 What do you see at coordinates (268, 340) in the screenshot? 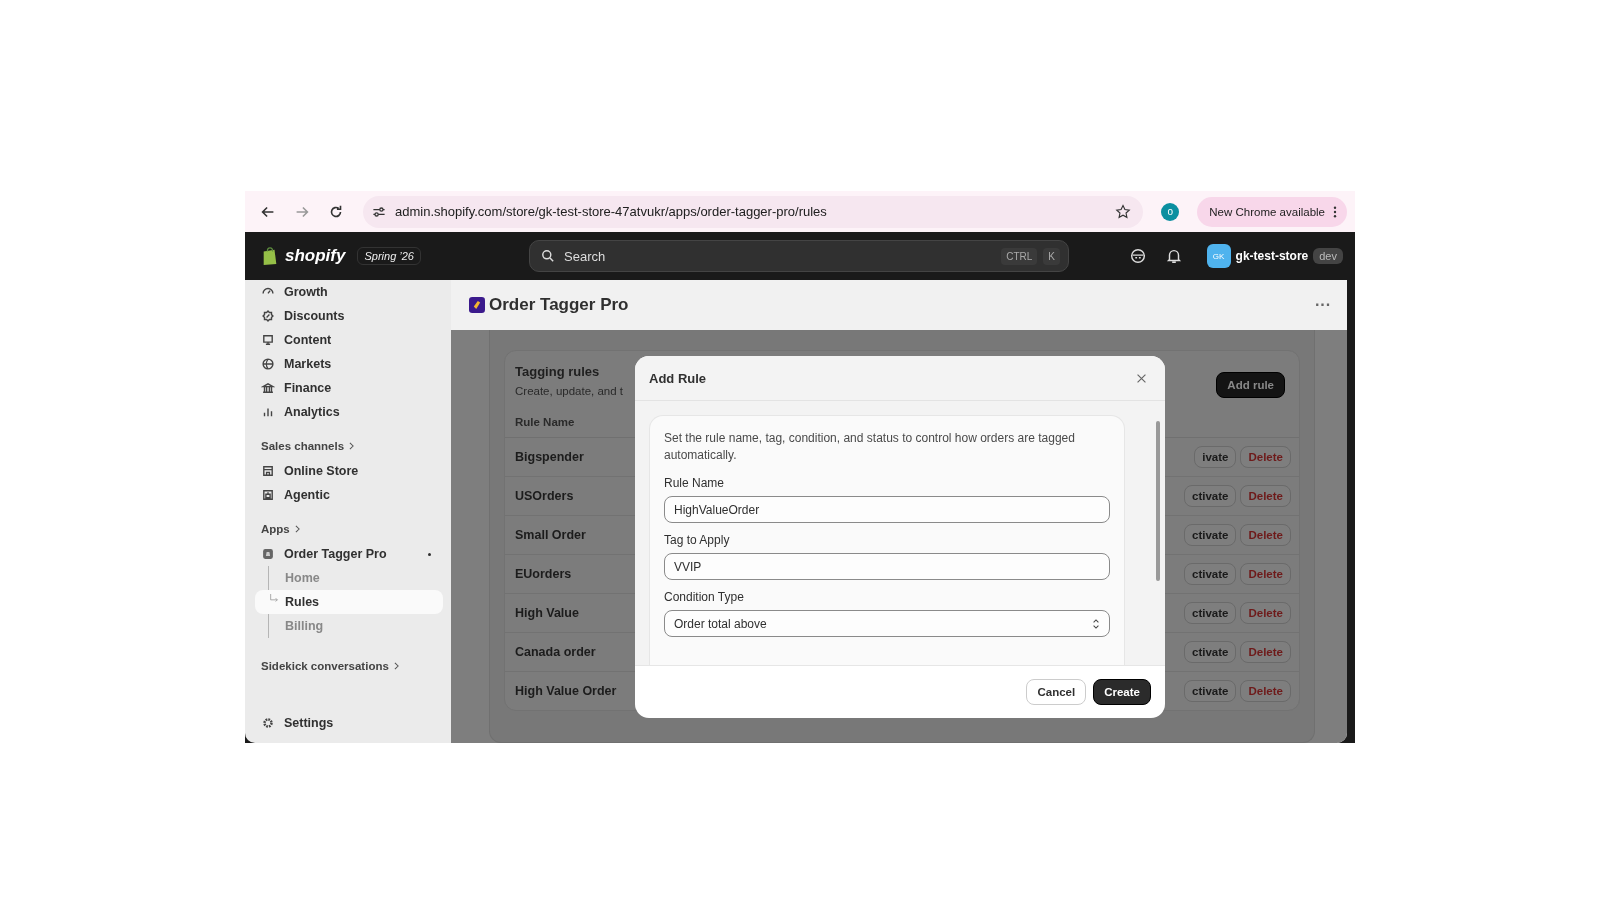
I see `monitor-icon` at bounding box center [268, 340].